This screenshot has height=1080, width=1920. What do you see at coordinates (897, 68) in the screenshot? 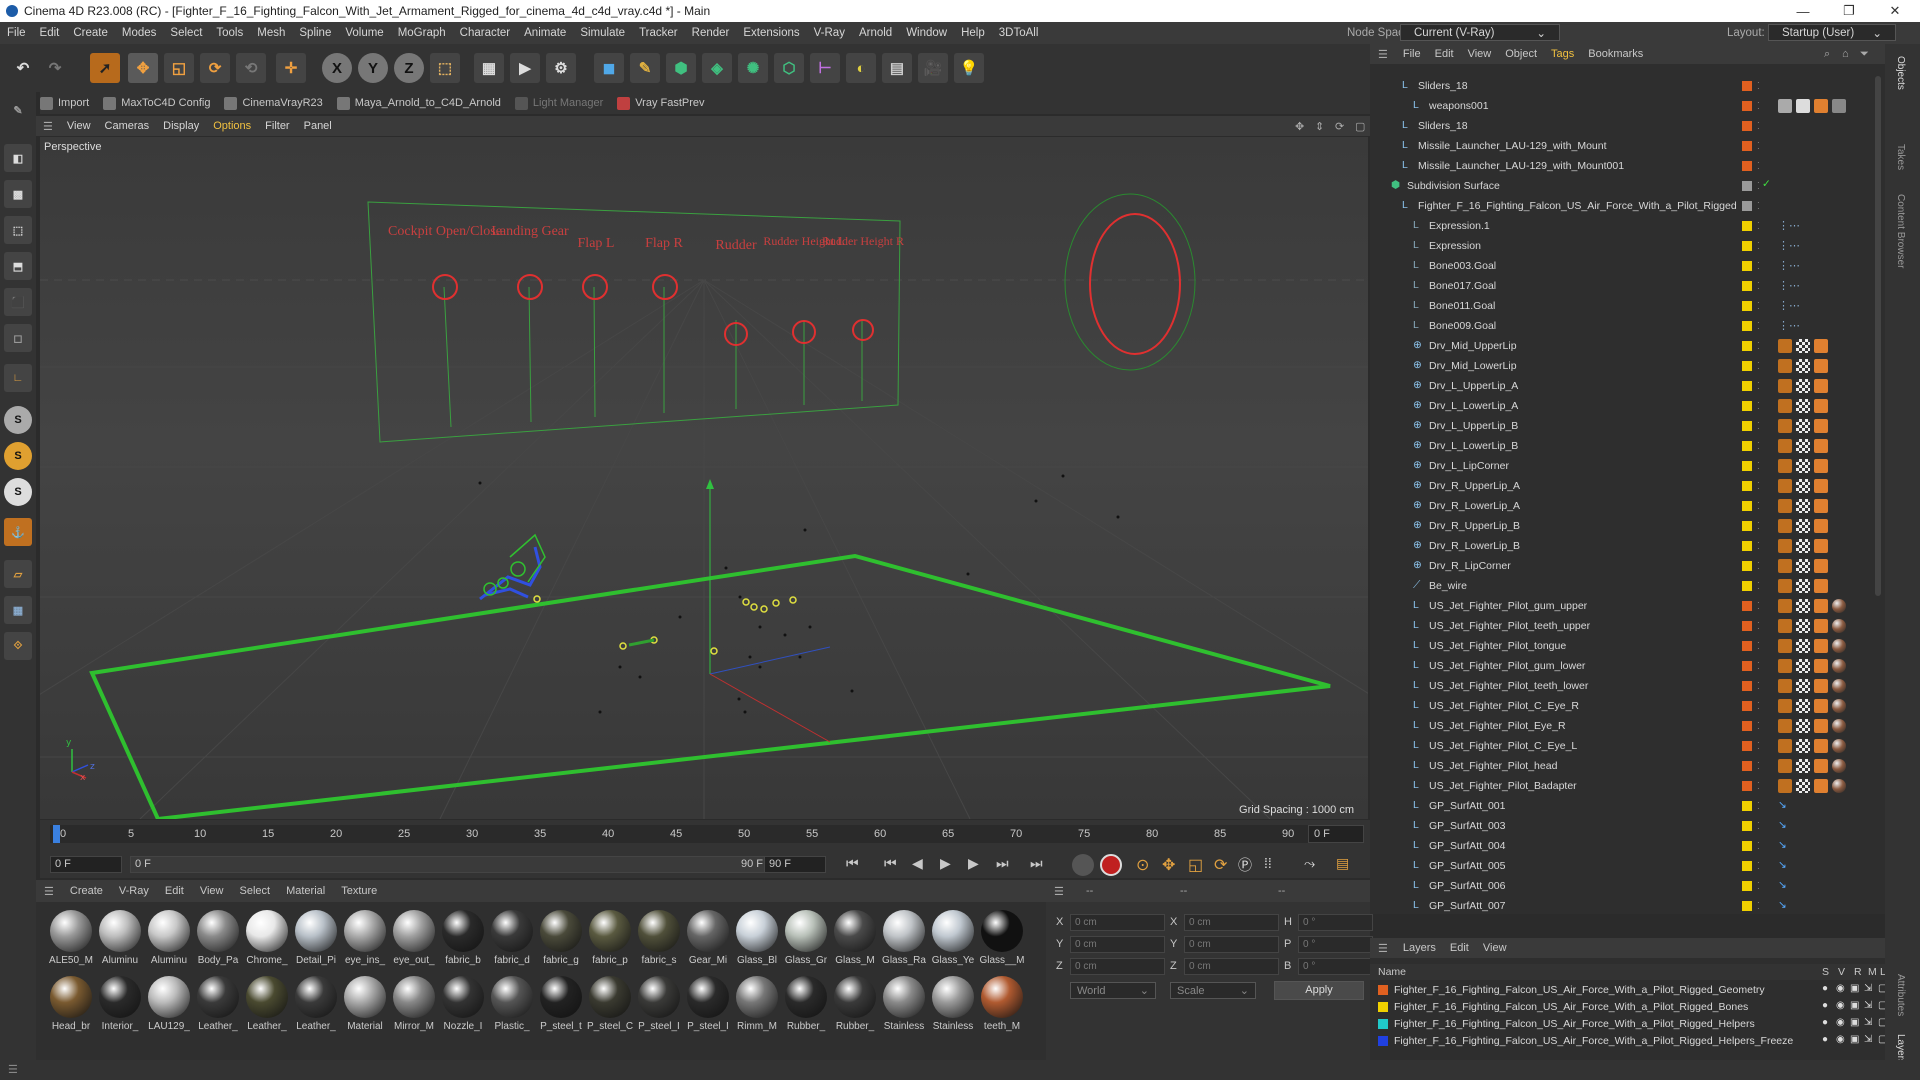
I see `floor-icon: ▤` at bounding box center [897, 68].